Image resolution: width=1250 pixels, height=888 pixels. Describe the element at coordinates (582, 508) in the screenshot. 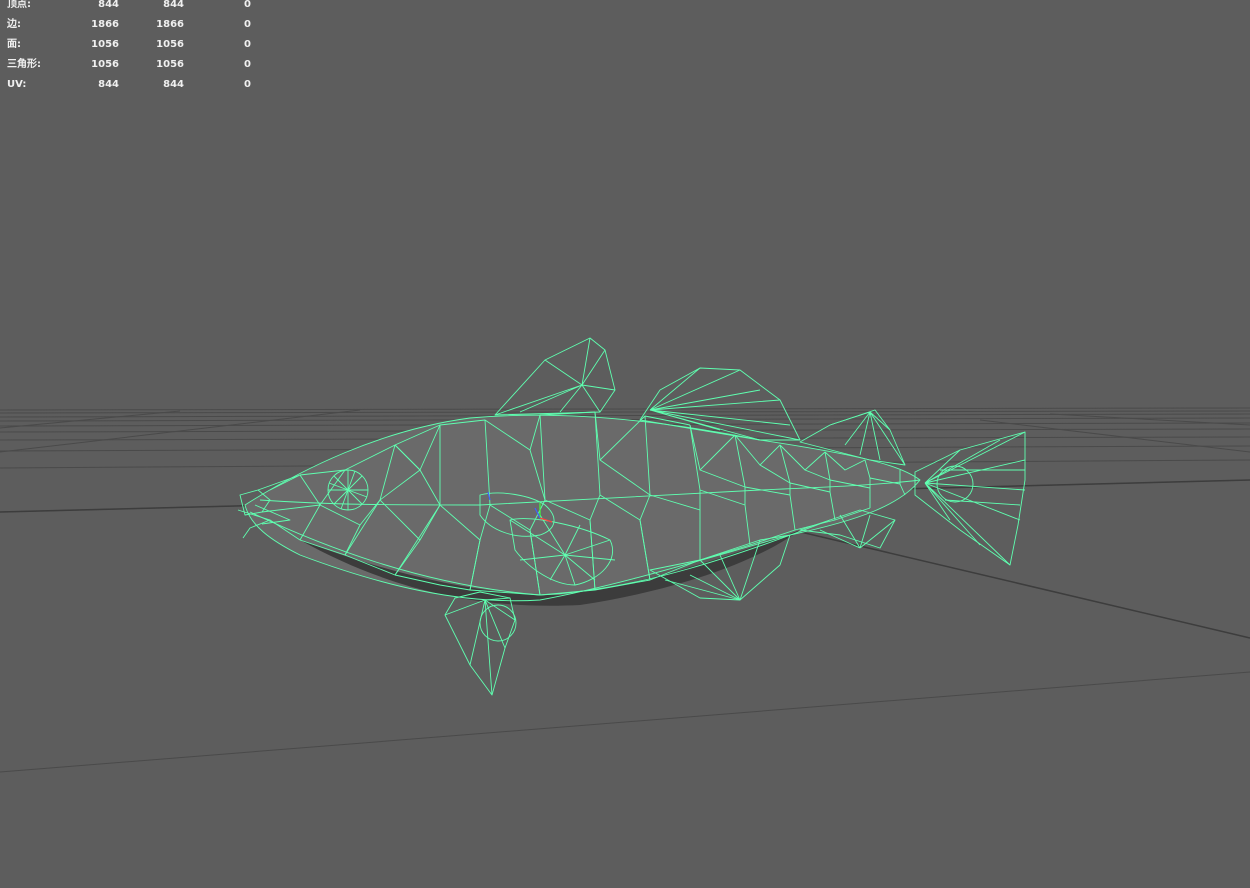

I see `fish-body-shadow` at that location.